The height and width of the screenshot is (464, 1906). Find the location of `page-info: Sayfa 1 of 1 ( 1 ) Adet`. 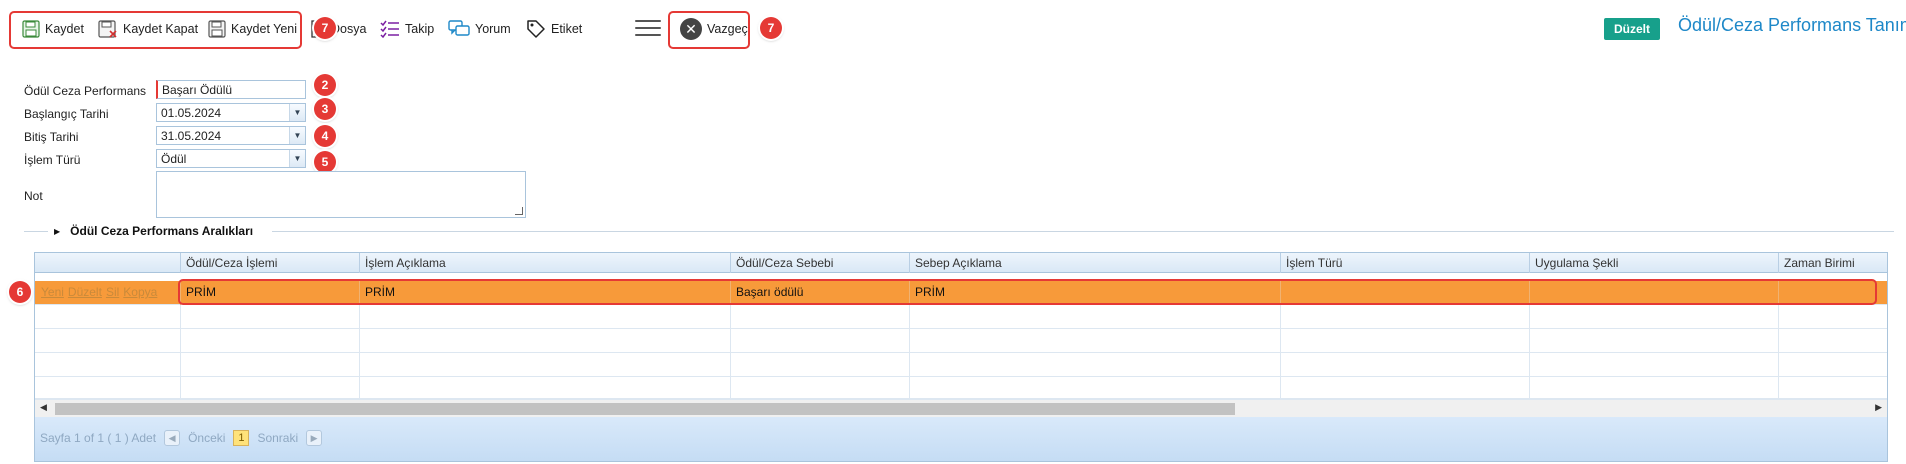

page-info: Sayfa 1 of 1 ( 1 ) Adet is located at coordinates (98, 438).